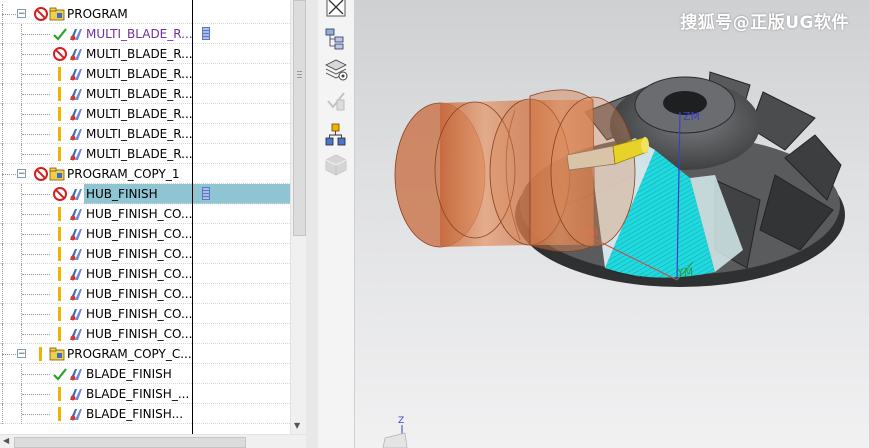  What do you see at coordinates (401, 421) in the screenshot?
I see `z-triad-label: Z` at bounding box center [401, 421].